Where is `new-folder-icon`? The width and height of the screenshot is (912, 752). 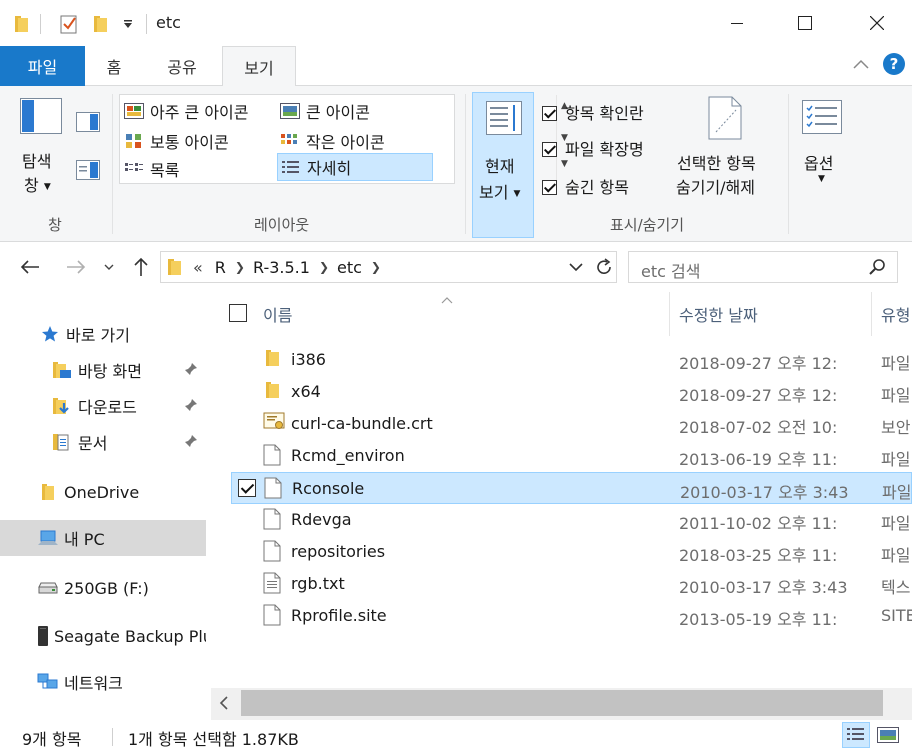
new-folder-icon is located at coordinates (101, 24).